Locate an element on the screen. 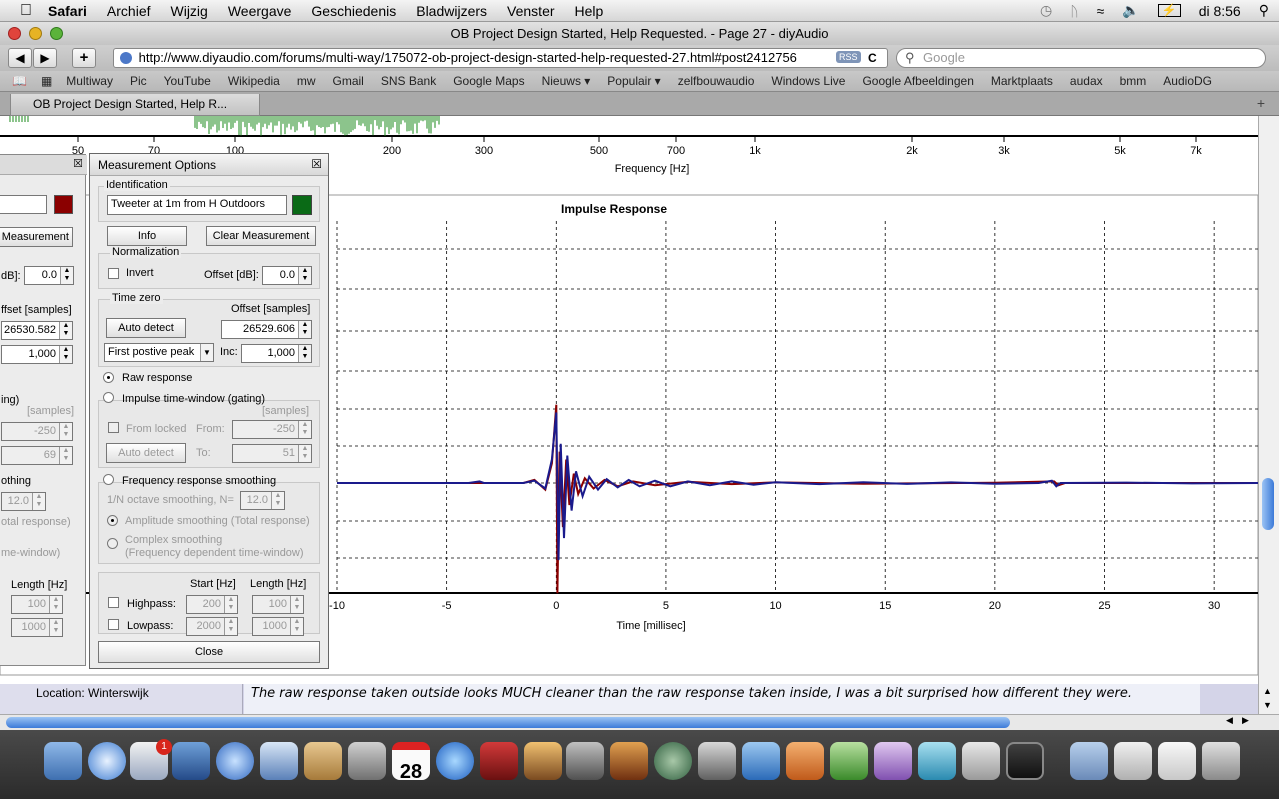 The width and height of the screenshot is (1279, 799). menu-help: Help is located at coordinates (589, 11).